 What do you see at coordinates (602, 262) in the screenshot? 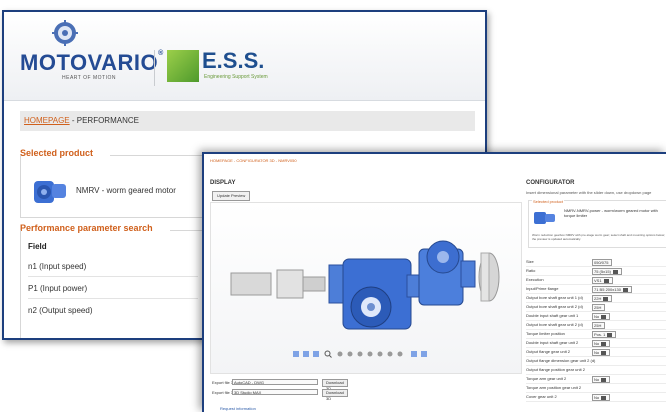
I see `config-value: 050/075` at bounding box center [602, 262].